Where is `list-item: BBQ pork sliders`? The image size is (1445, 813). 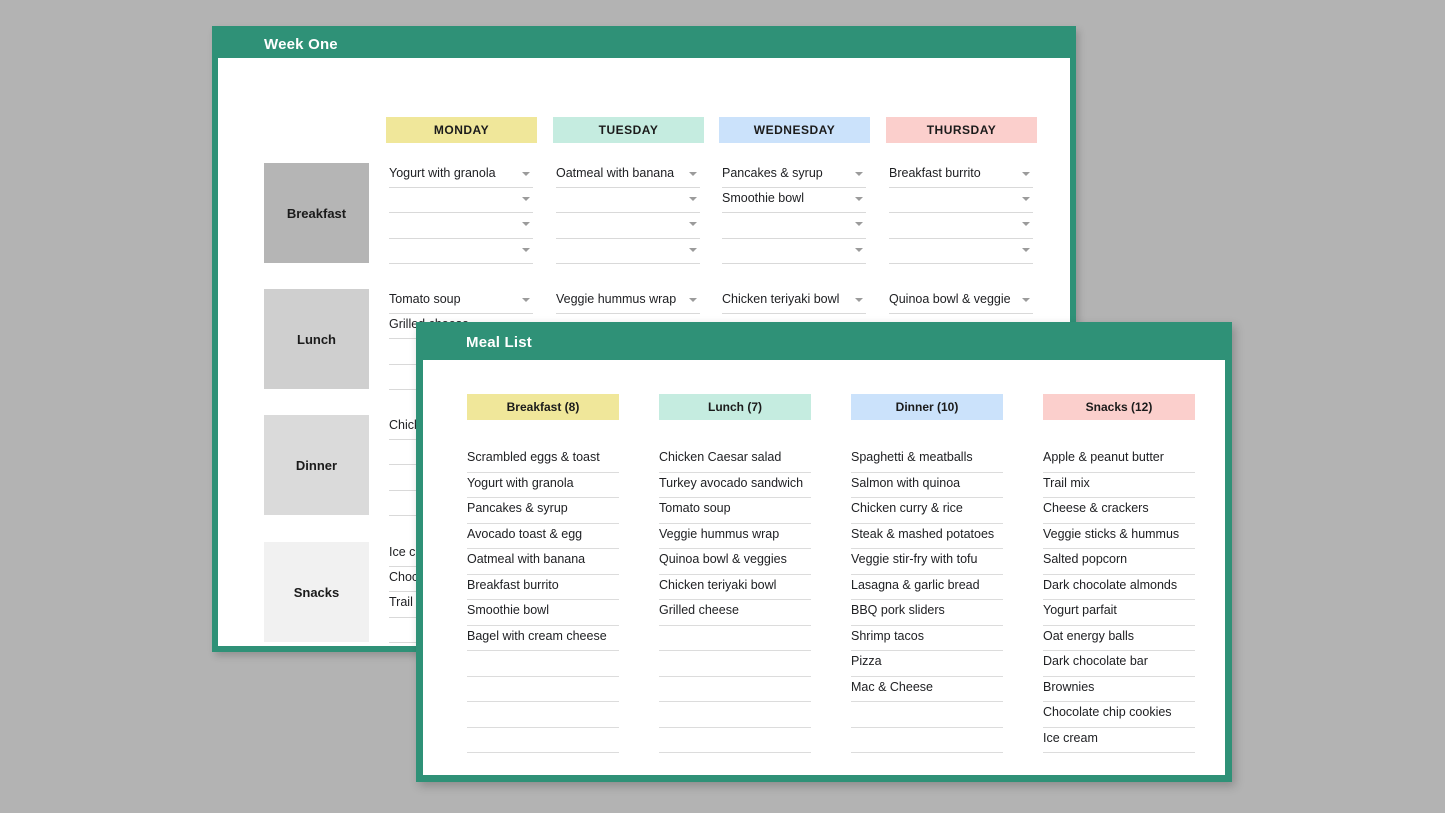
list-item: BBQ pork sliders is located at coordinates (927, 613).